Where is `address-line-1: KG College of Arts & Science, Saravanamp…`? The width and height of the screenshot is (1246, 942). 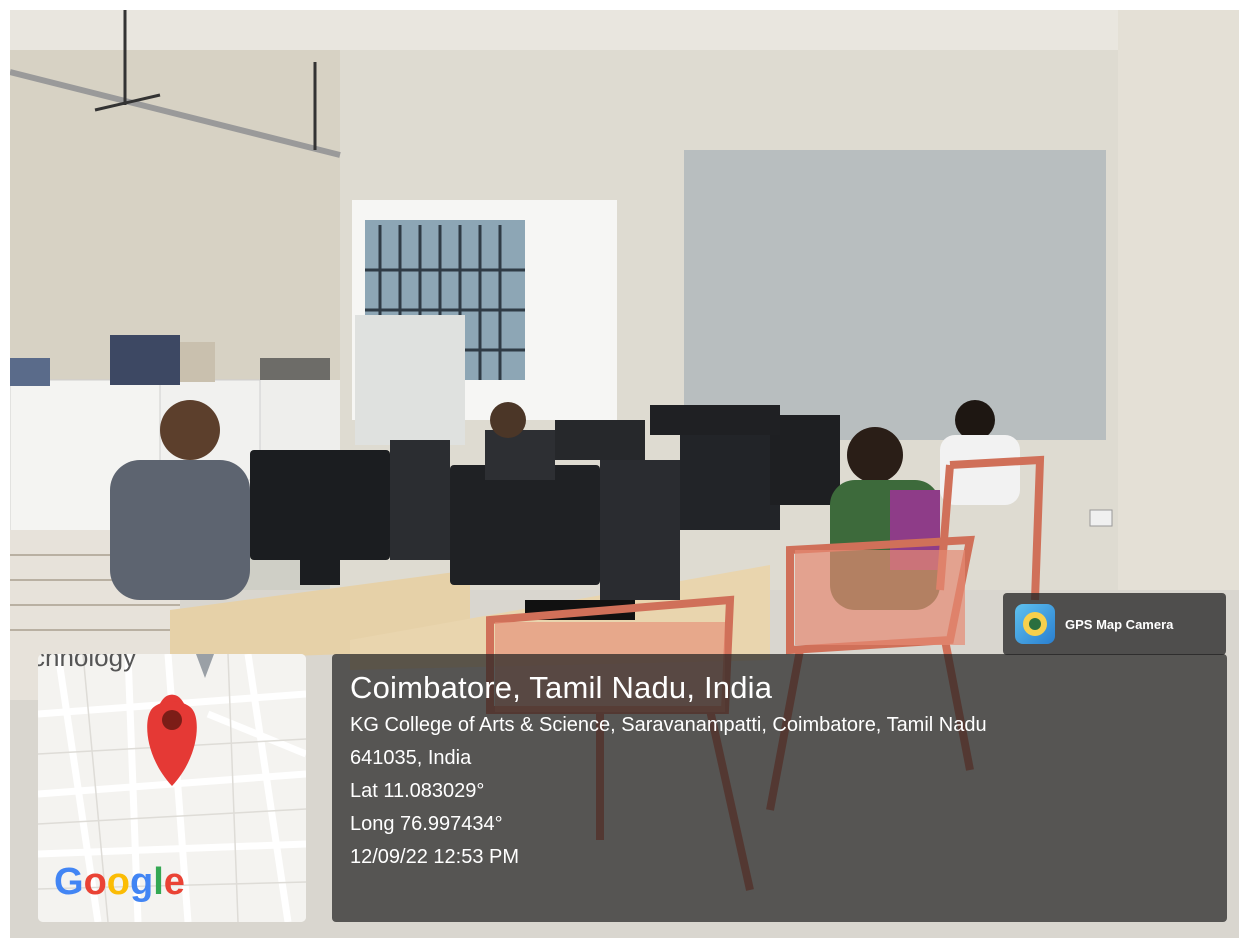 address-line-1: KG College of Arts & Science, Saravanamp… is located at coordinates (668, 725).